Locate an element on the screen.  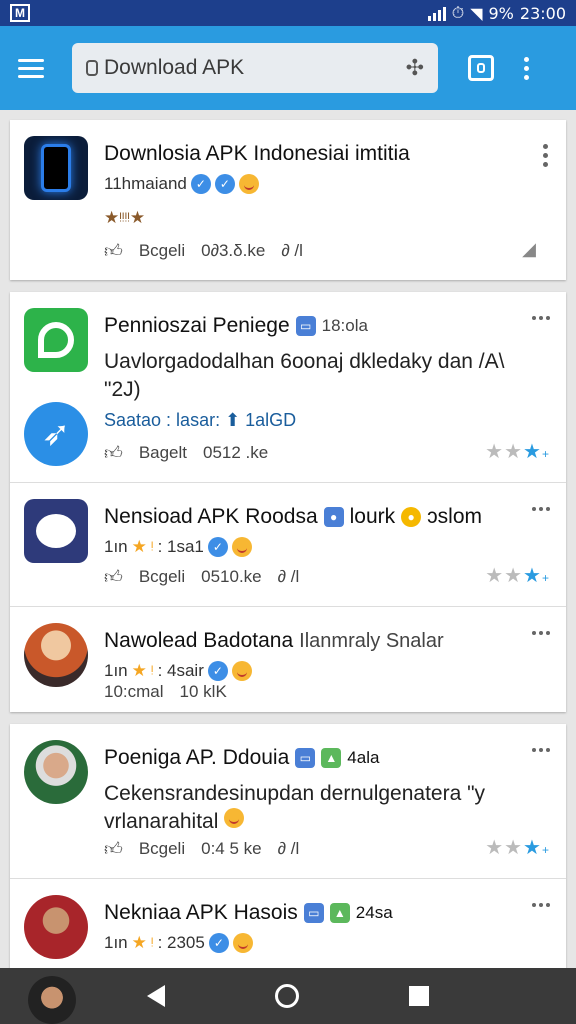
views-count: 10 klK is located at coordinates (203, 691).